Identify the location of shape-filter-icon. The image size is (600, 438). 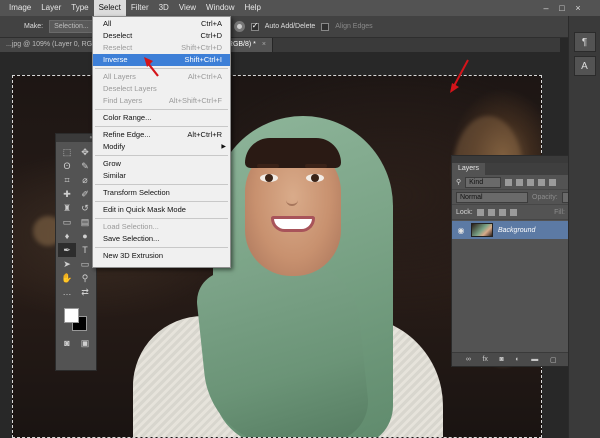
(542, 182).